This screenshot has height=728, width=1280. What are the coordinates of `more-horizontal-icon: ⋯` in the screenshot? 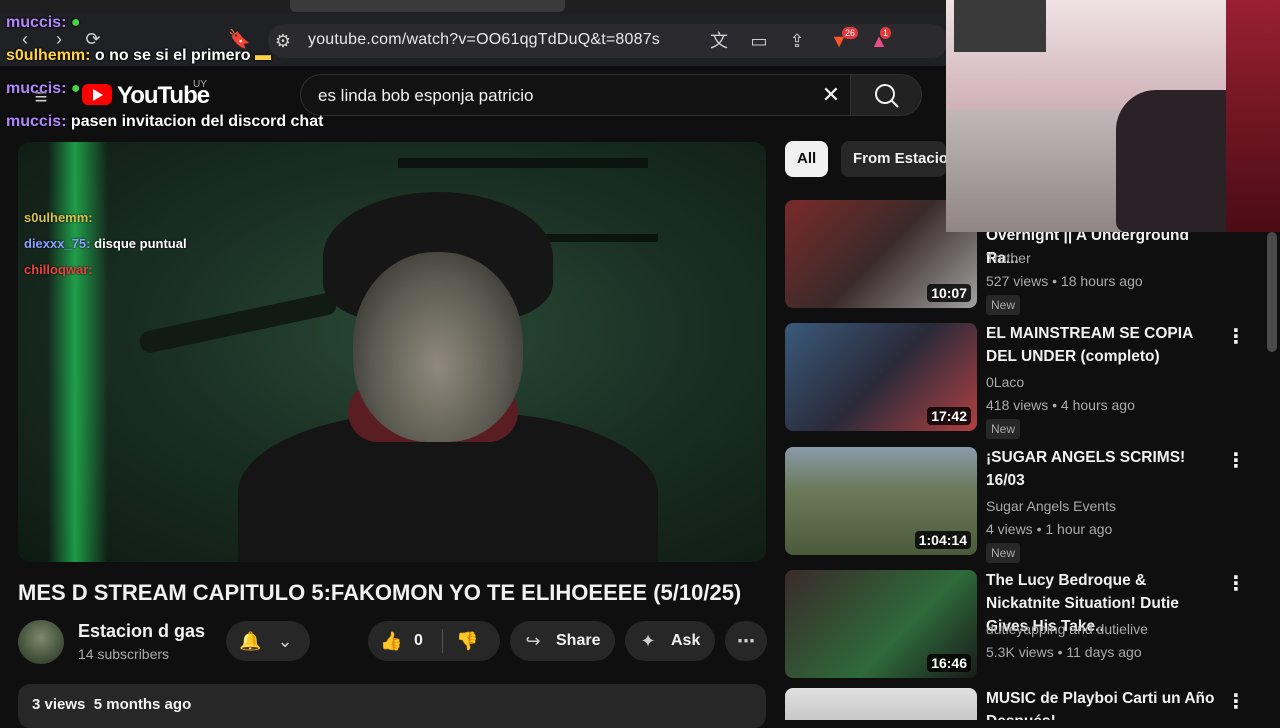 It's located at (746, 641).